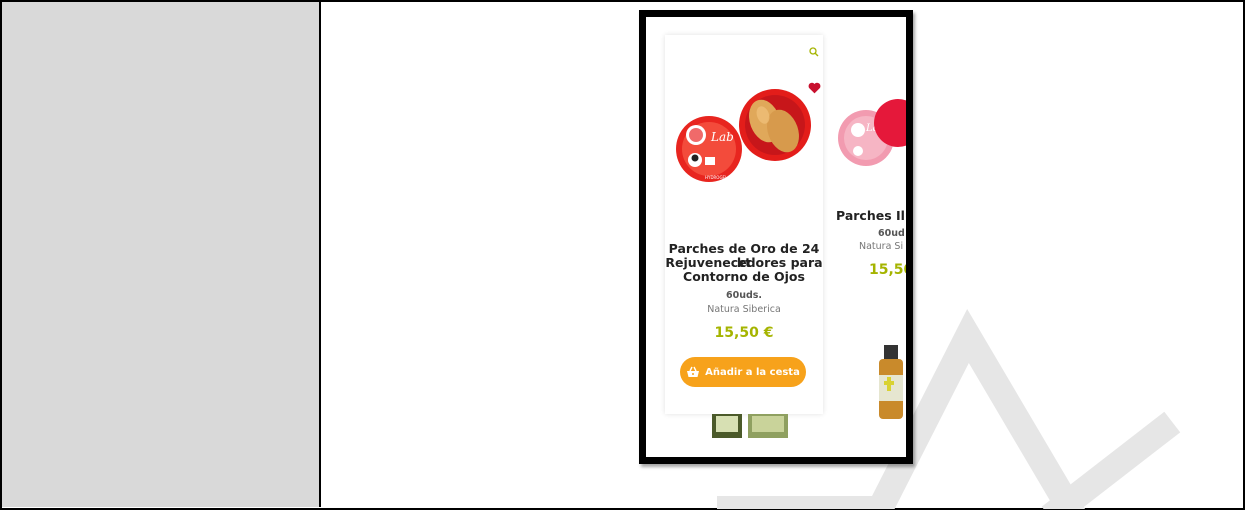 The image size is (1245, 510). I want to click on product-2-price: 15,50, so click(887, 270).